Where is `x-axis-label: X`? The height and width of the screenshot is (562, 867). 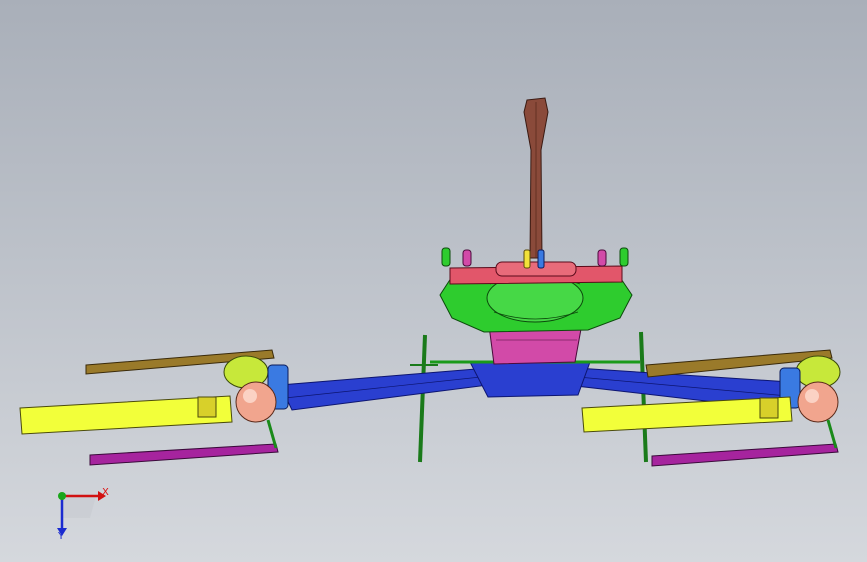 x-axis-label: X is located at coordinates (105, 492).